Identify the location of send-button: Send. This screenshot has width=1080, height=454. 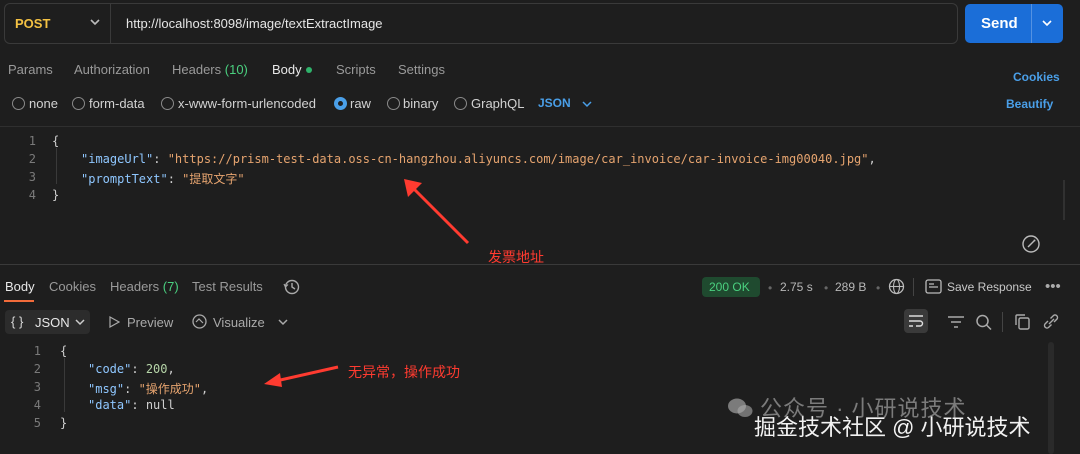
(1014, 23).